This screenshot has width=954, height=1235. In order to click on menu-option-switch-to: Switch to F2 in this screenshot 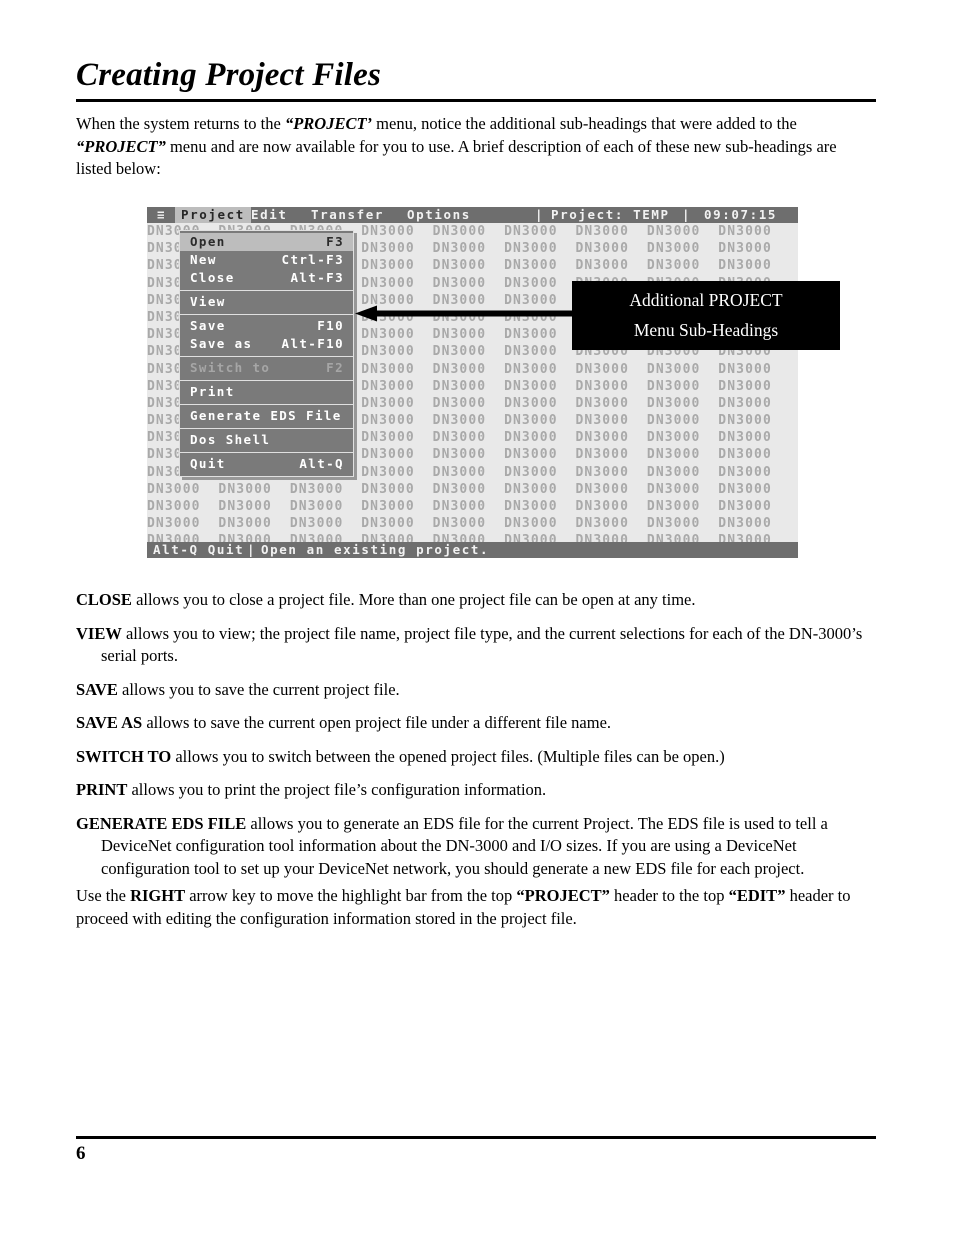, I will do `click(266, 368)`.